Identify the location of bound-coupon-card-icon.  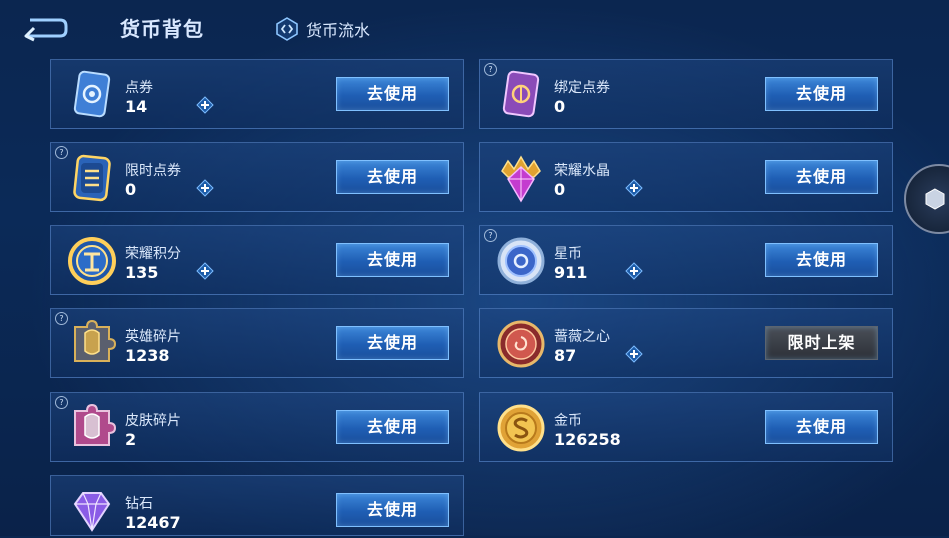
(521, 94).